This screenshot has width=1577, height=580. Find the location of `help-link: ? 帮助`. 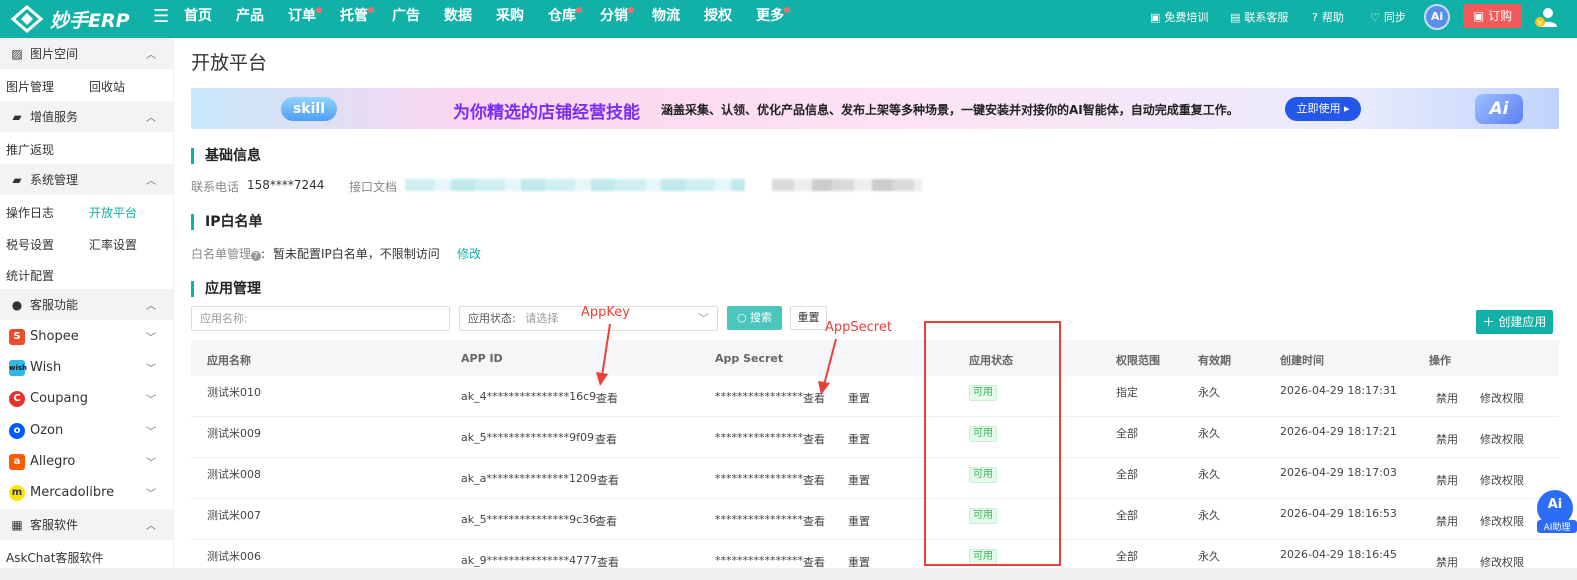

help-link: ? 帮助 is located at coordinates (1328, 17).